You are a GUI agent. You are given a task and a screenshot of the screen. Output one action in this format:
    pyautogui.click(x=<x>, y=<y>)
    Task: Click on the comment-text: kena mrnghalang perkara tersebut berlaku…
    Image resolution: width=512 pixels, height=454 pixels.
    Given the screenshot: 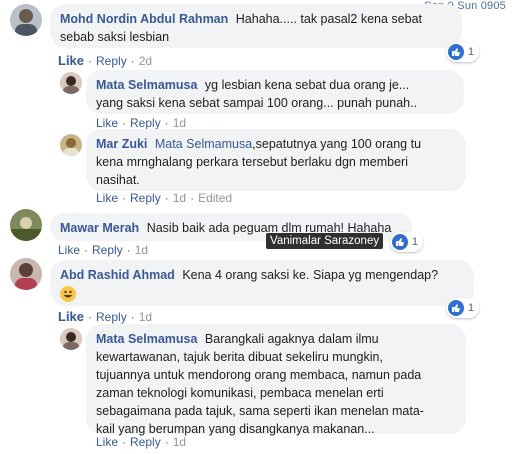 What is the action you would take?
    pyautogui.click(x=252, y=162)
    